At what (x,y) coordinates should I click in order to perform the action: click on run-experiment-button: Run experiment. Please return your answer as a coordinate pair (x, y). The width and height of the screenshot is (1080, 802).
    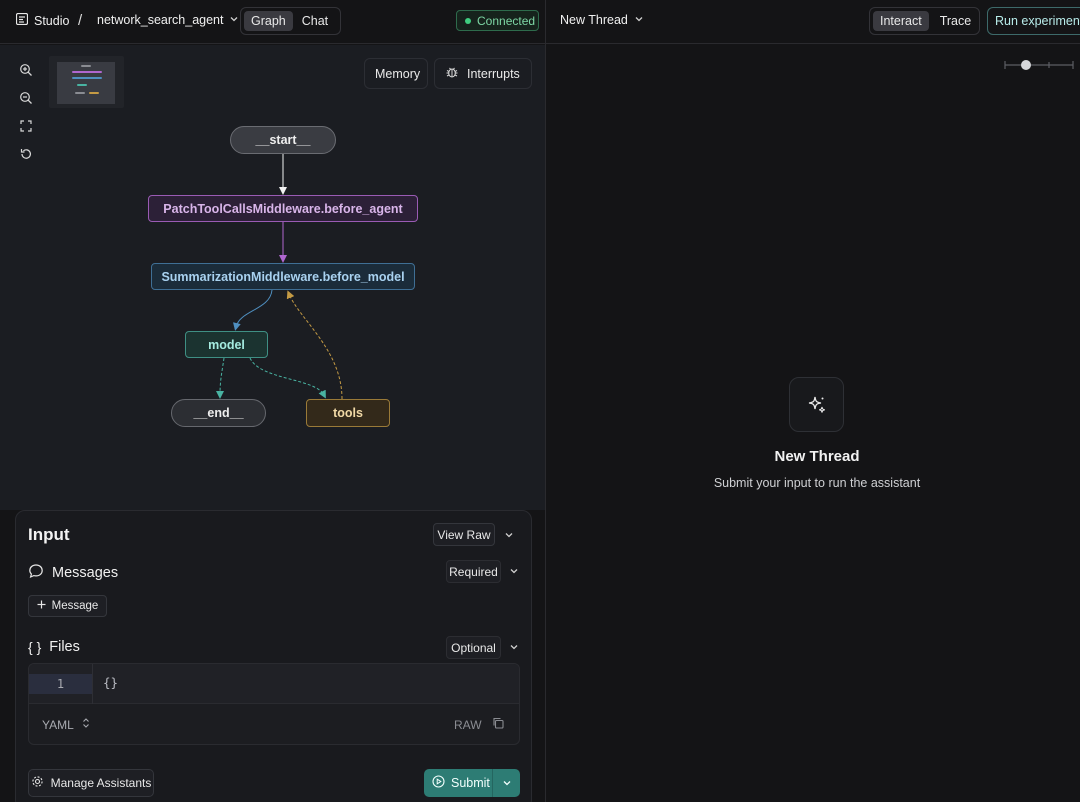
    Looking at the image, I should click on (1033, 21).